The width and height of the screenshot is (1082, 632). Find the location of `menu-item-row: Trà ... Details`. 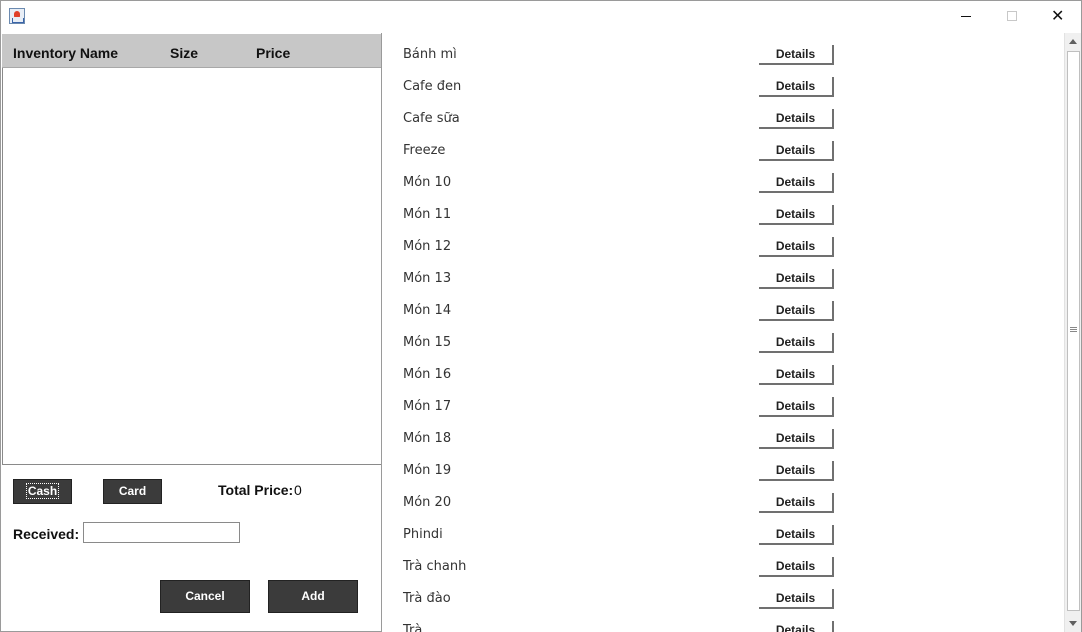

menu-item-row: Trà ... Details is located at coordinates (722, 620).